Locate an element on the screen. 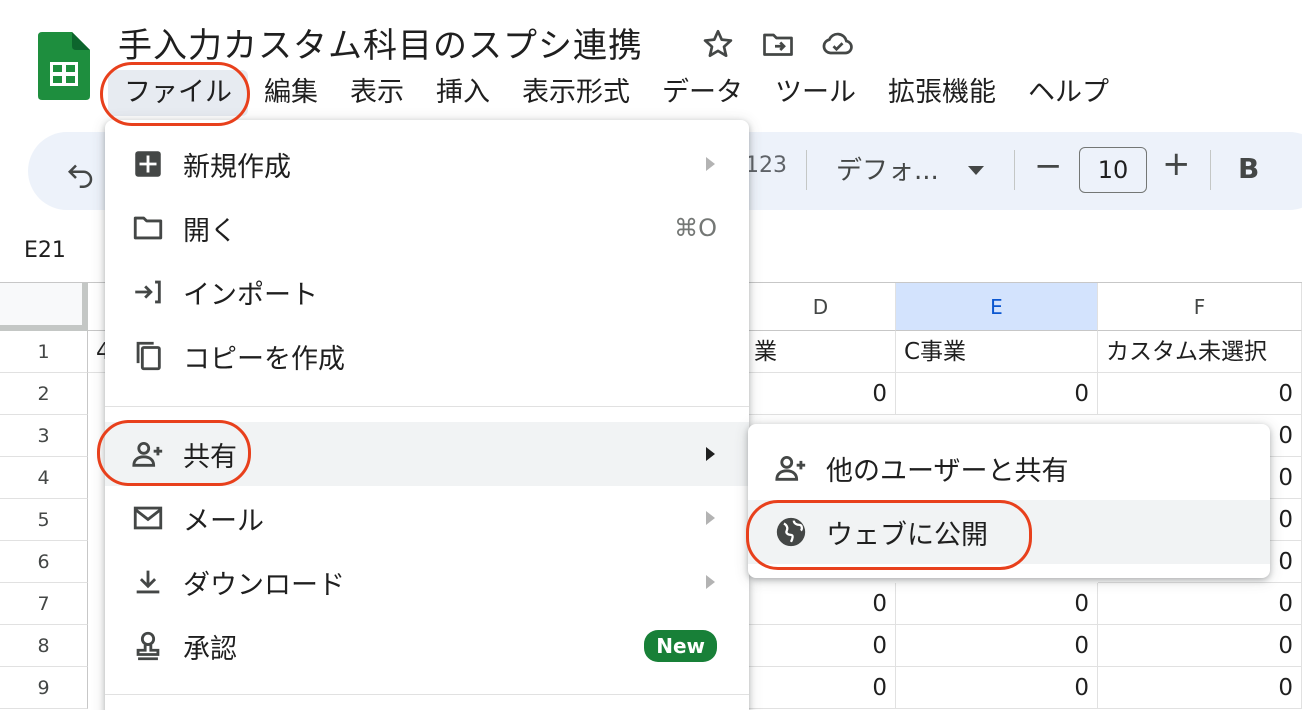 This screenshot has height=710, width=1302. row-header: 1 is located at coordinates (44, 352).